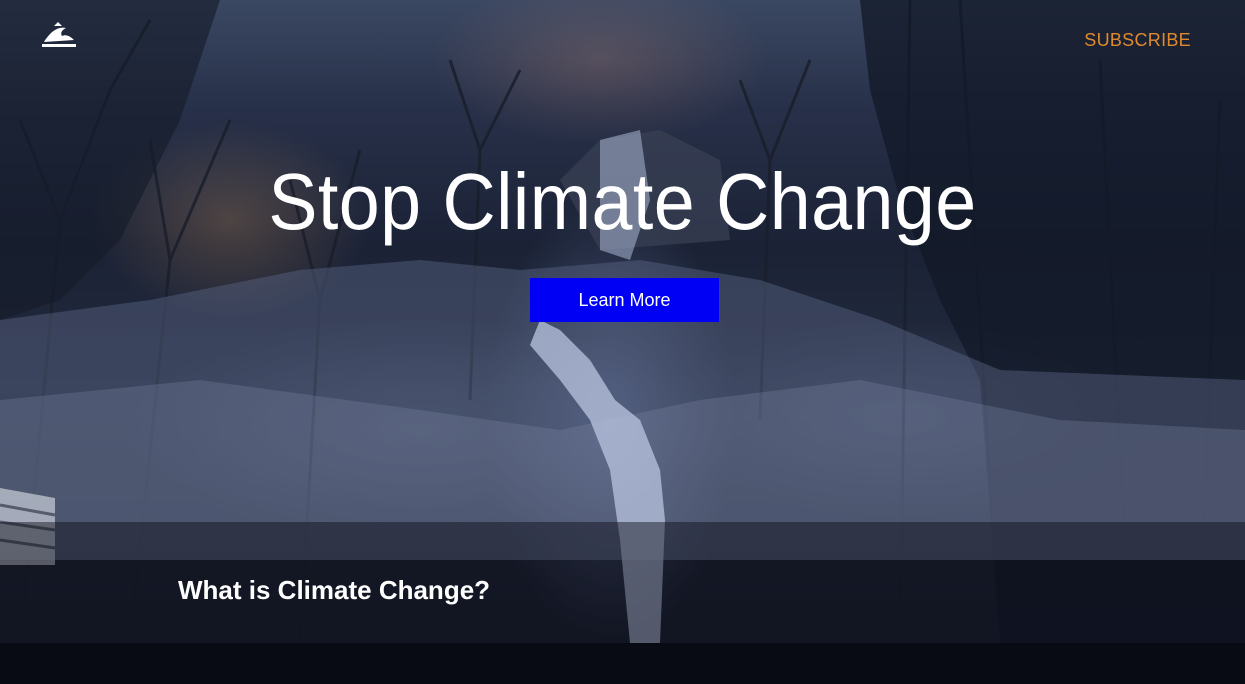  I want to click on home-logo-link, so click(59, 34).